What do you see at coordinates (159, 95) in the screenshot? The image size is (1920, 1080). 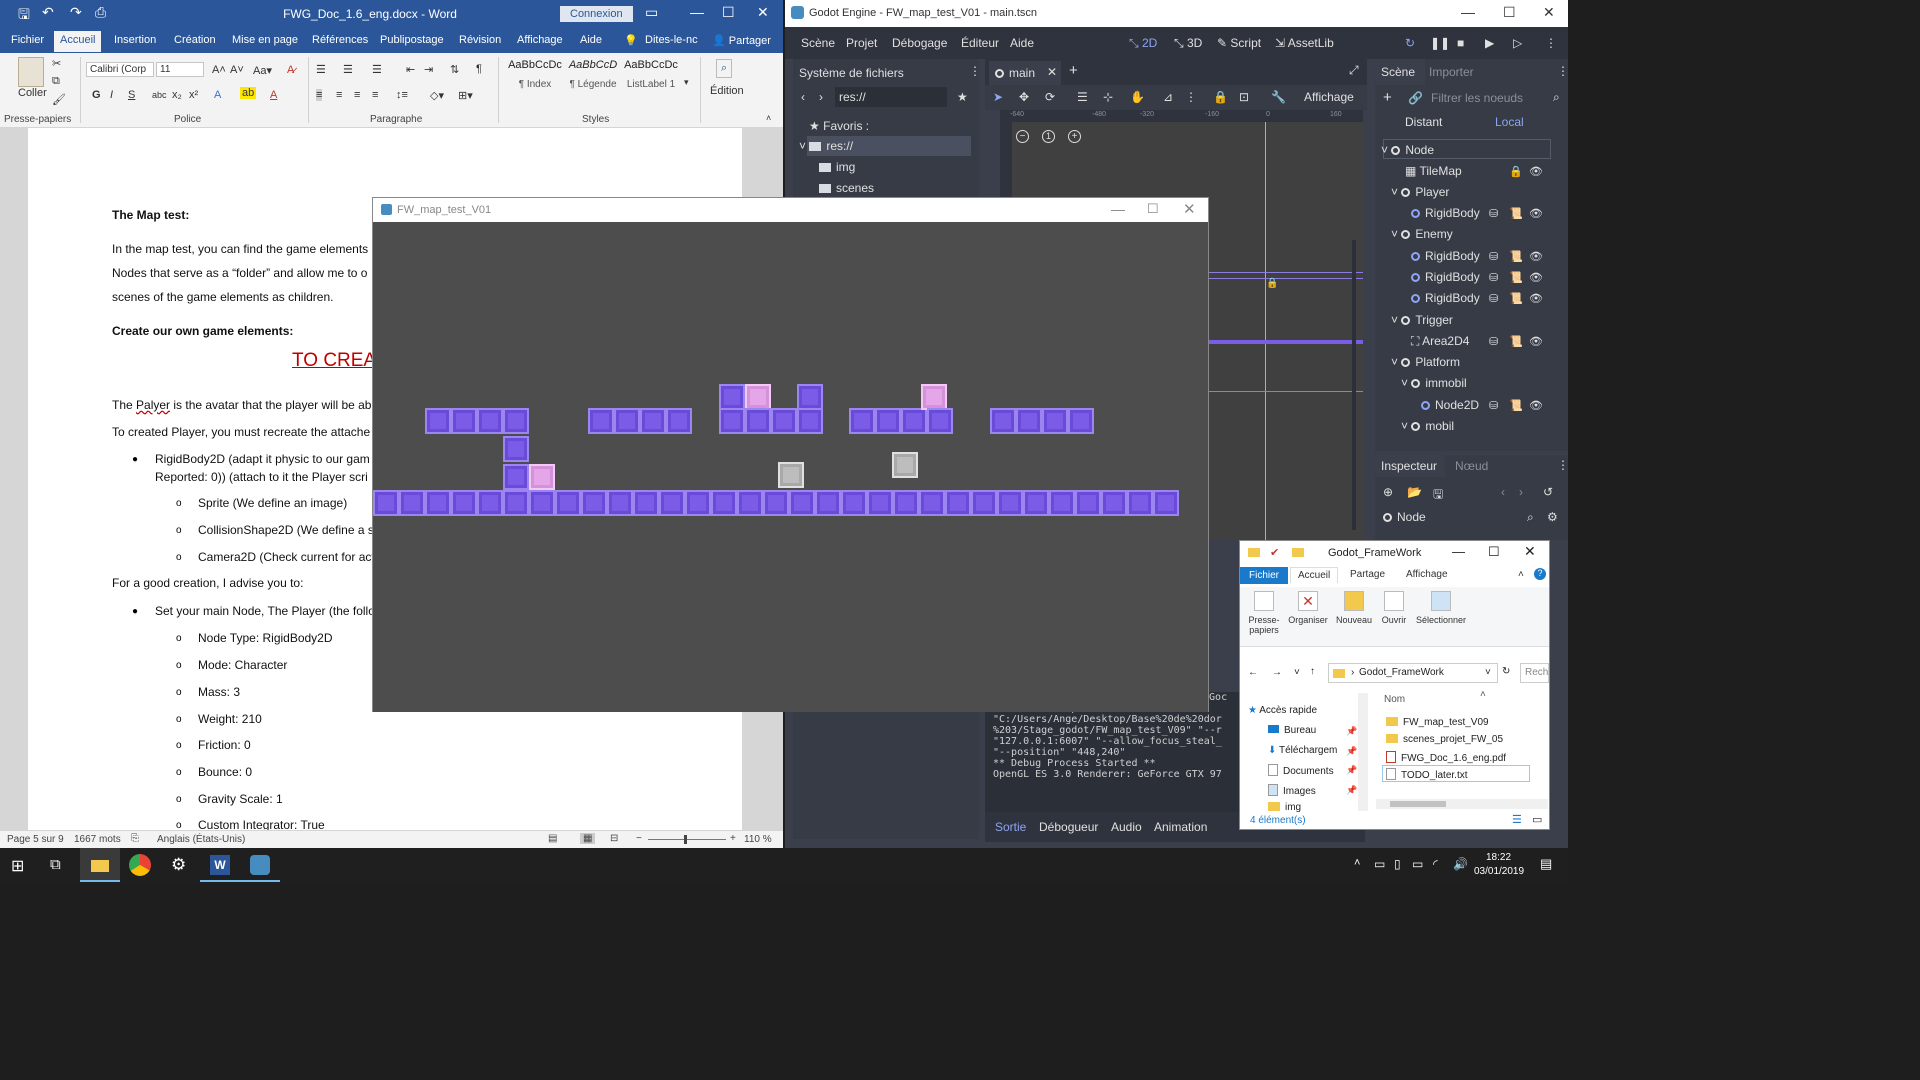 I see `strikethrough-button: abc` at bounding box center [159, 95].